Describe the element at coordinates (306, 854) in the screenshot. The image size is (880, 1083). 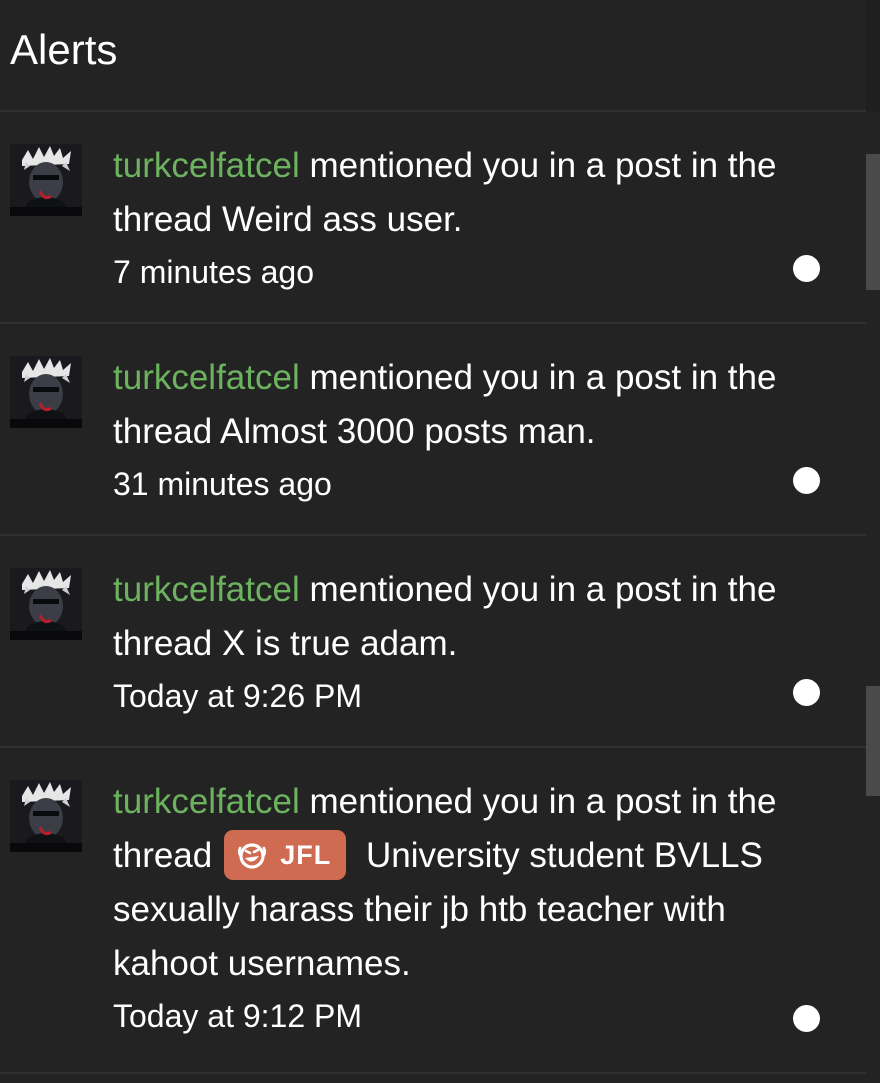
I see `thread-prefix-label: JFL` at that location.